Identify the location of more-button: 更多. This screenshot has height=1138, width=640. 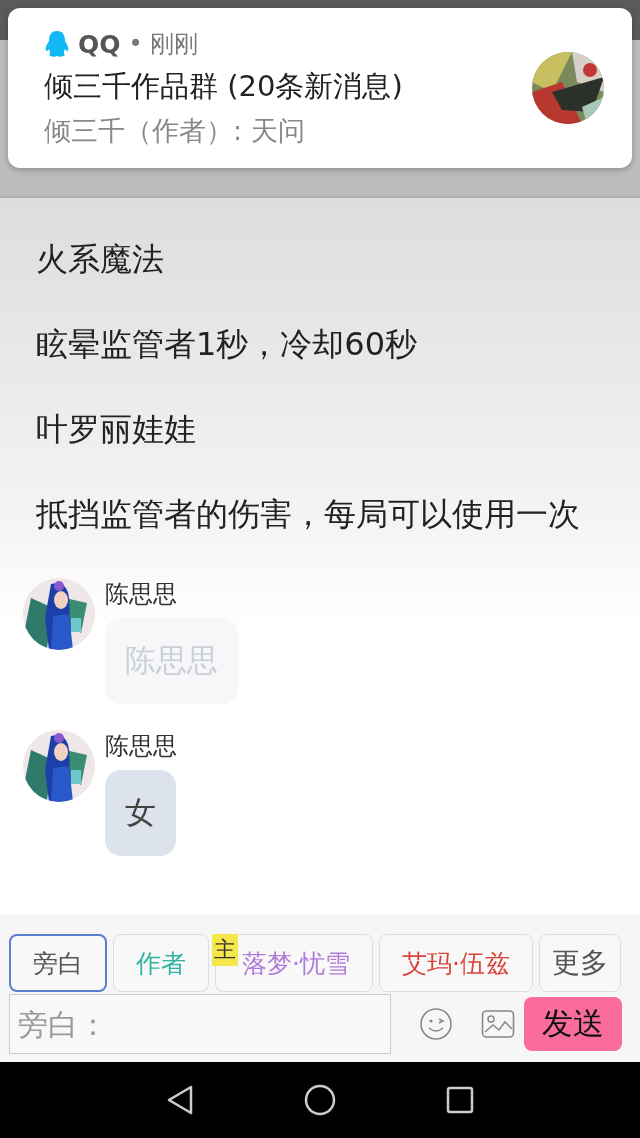
(579, 963).